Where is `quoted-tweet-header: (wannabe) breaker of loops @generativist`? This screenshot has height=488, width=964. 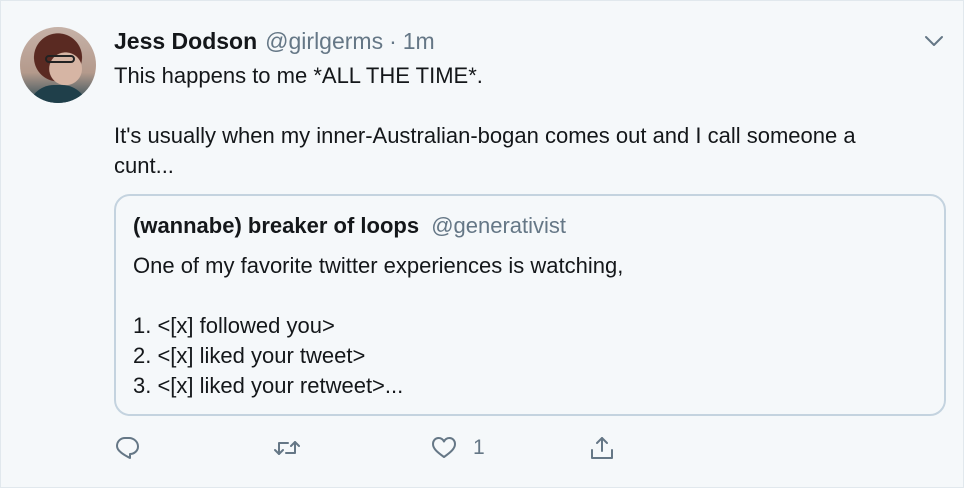
quoted-tweet-header: (wannabe) breaker of loops @generativist is located at coordinates (349, 226).